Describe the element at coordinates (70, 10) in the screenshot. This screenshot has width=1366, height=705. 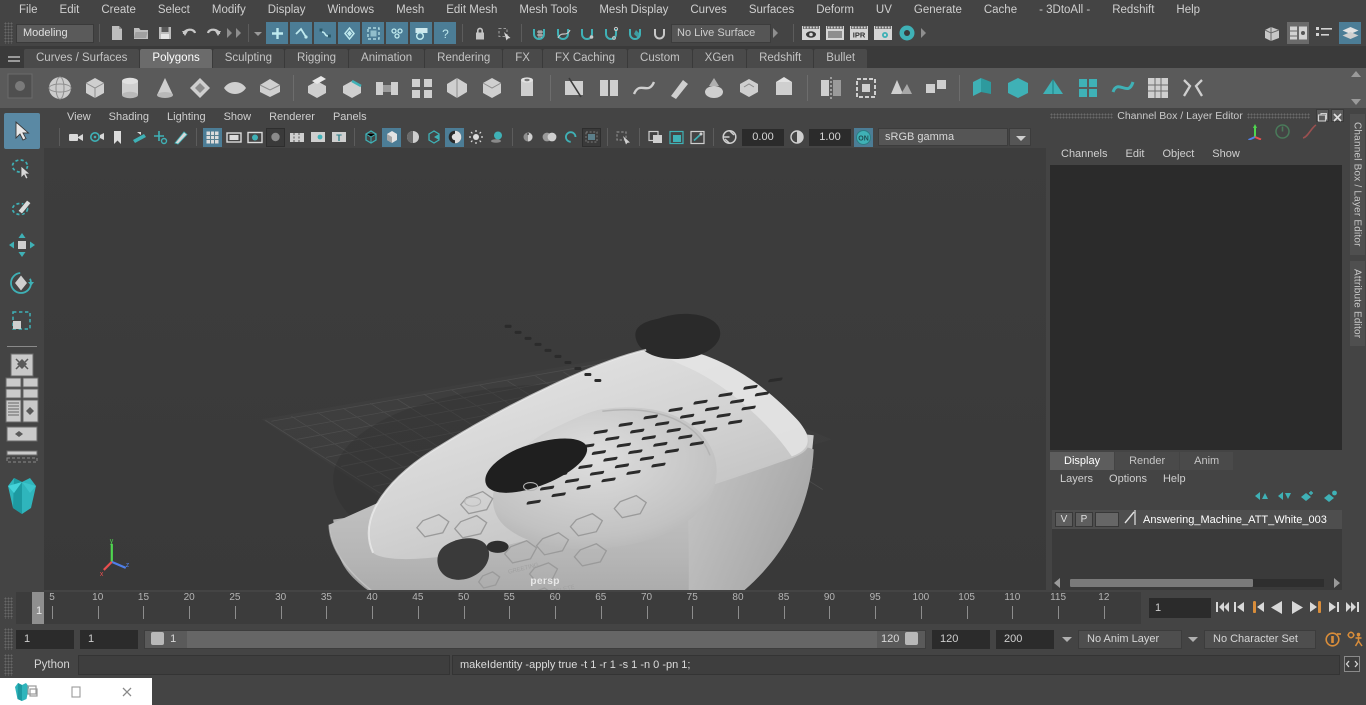
I see `menu-item-edit: Edit` at that location.